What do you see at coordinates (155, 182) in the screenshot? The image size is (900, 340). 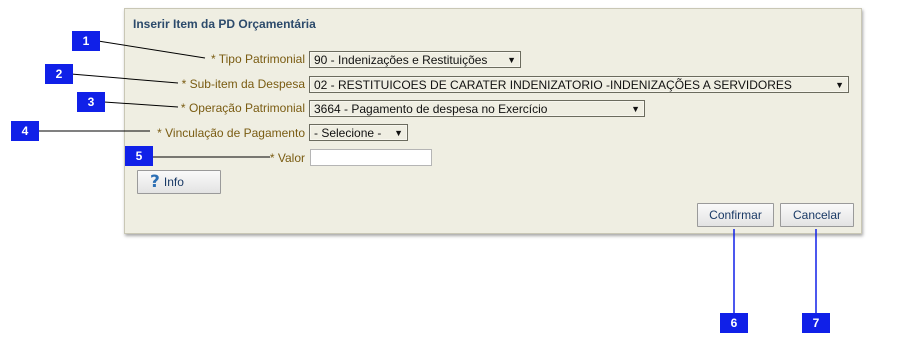 I see `question-mark-icon: ?` at bounding box center [155, 182].